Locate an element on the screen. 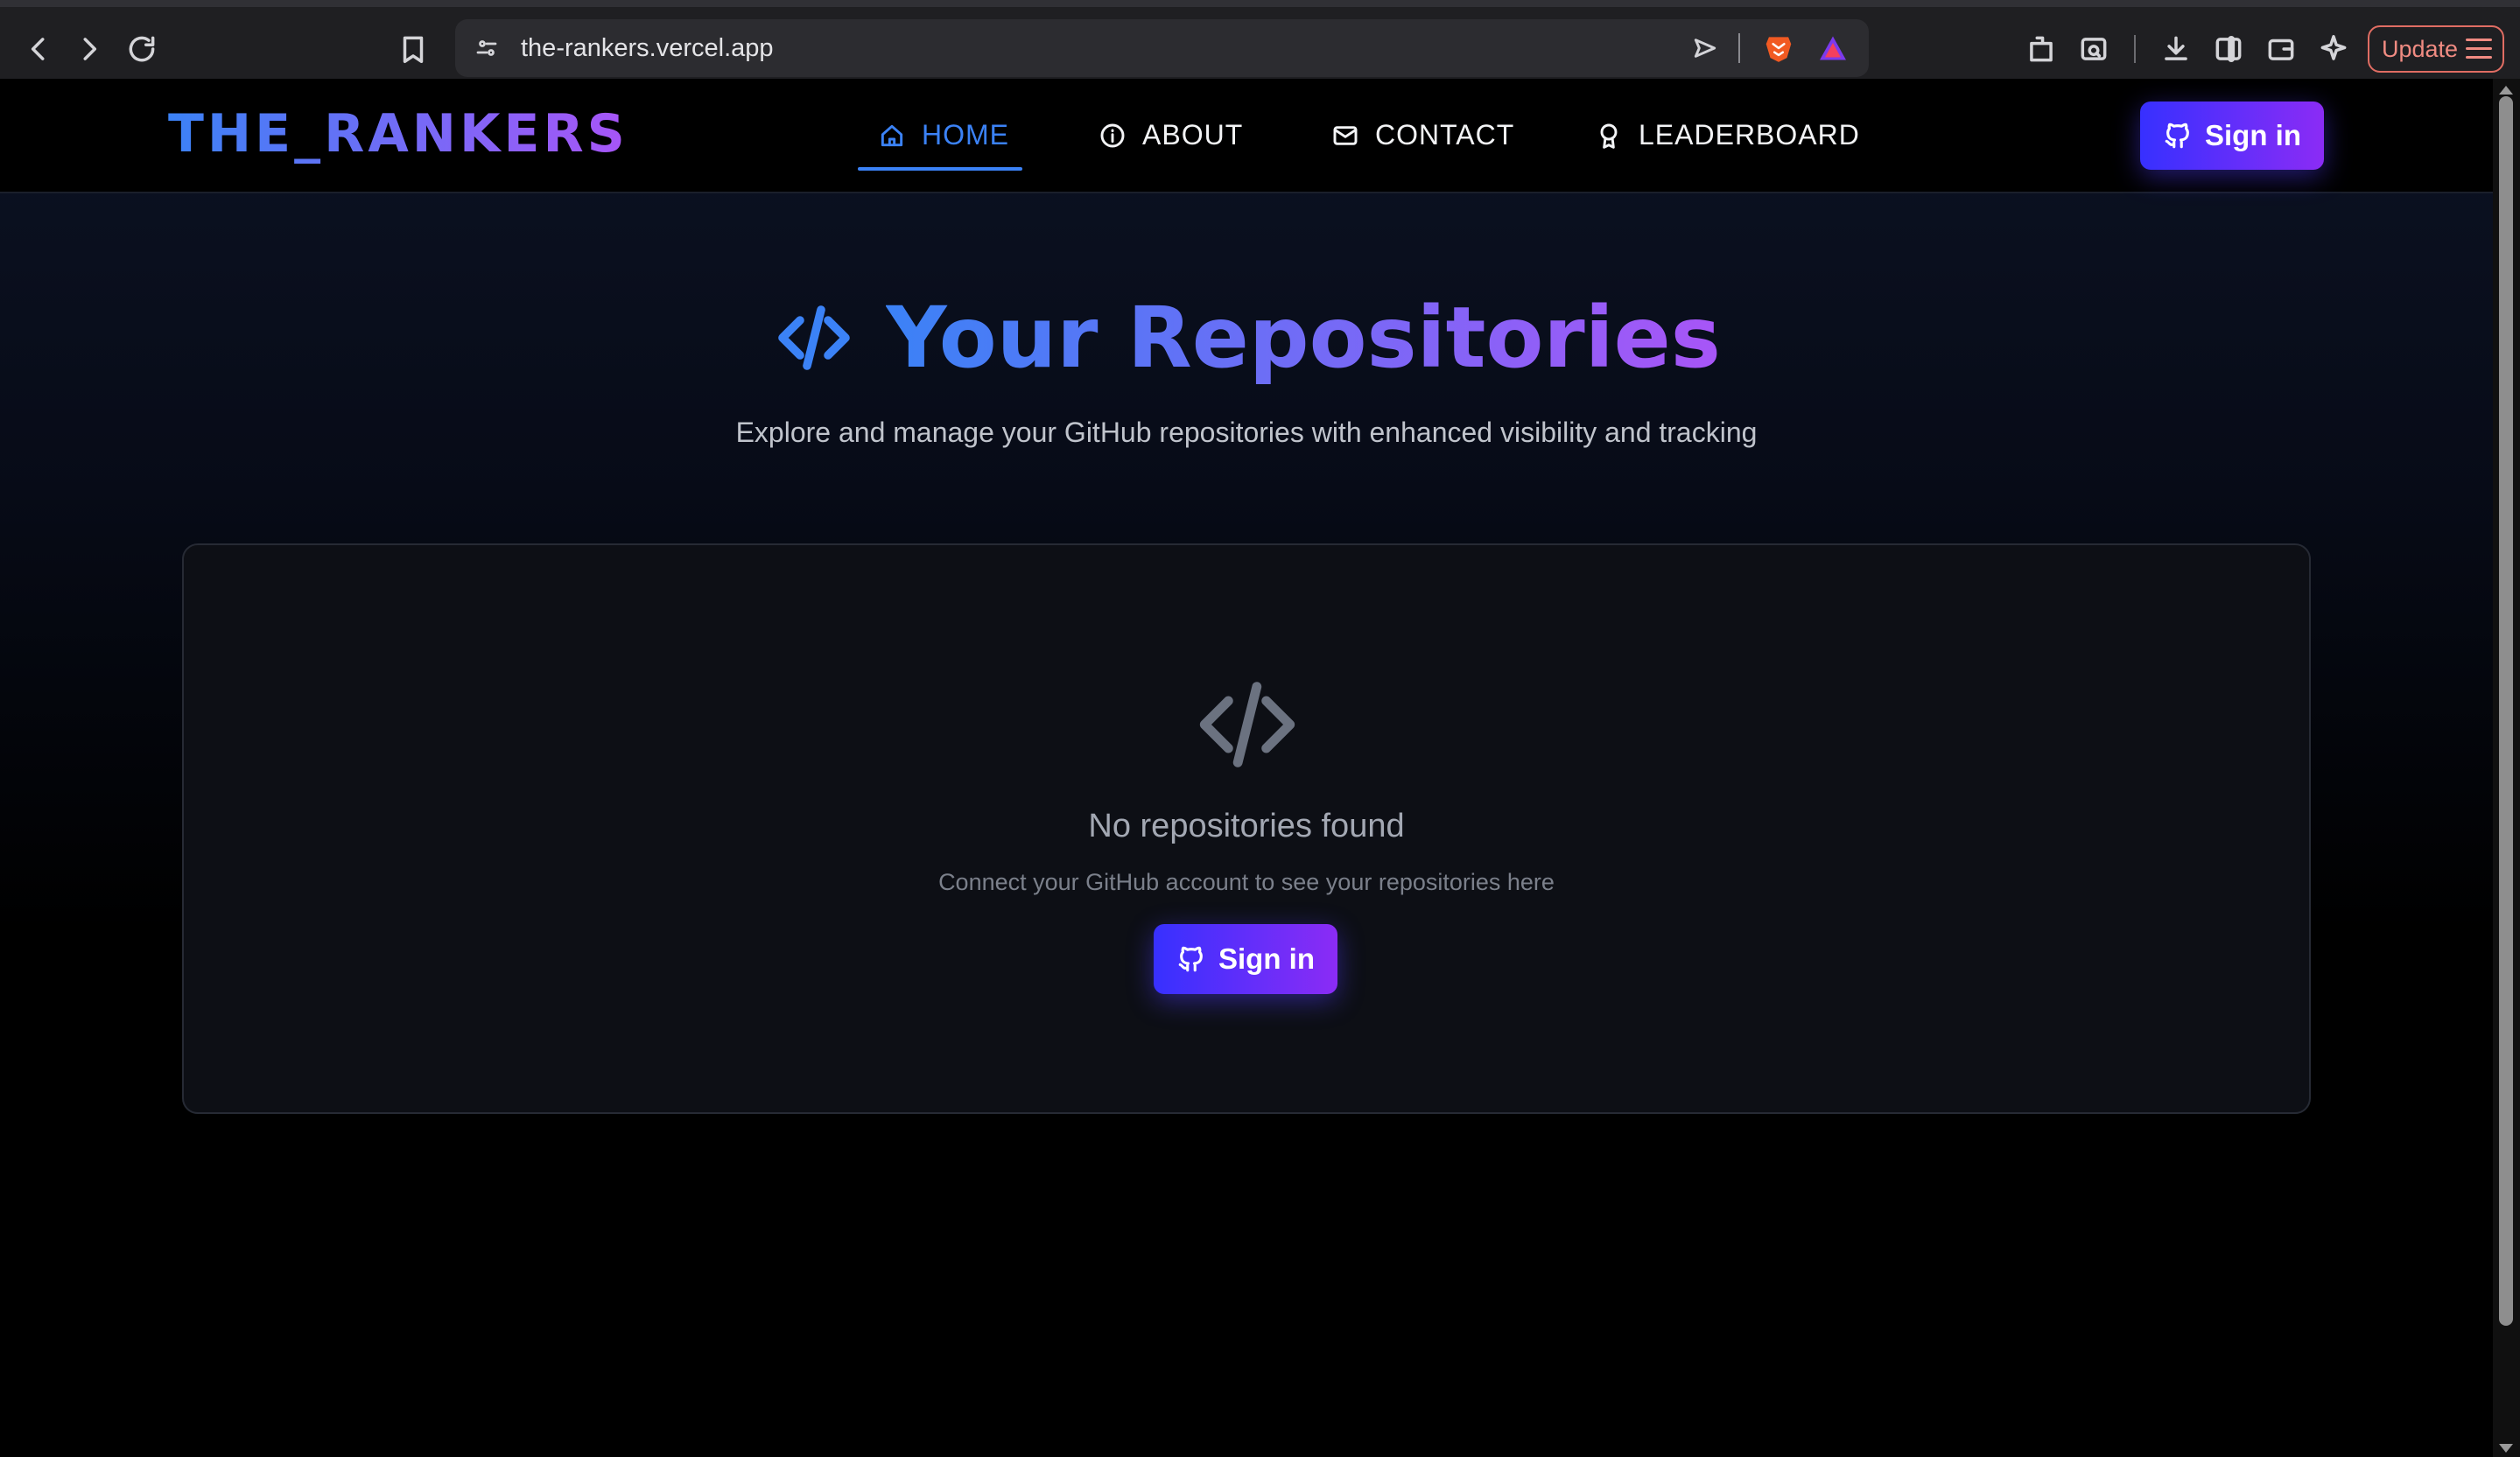  tune-icon is located at coordinates (486, 48).